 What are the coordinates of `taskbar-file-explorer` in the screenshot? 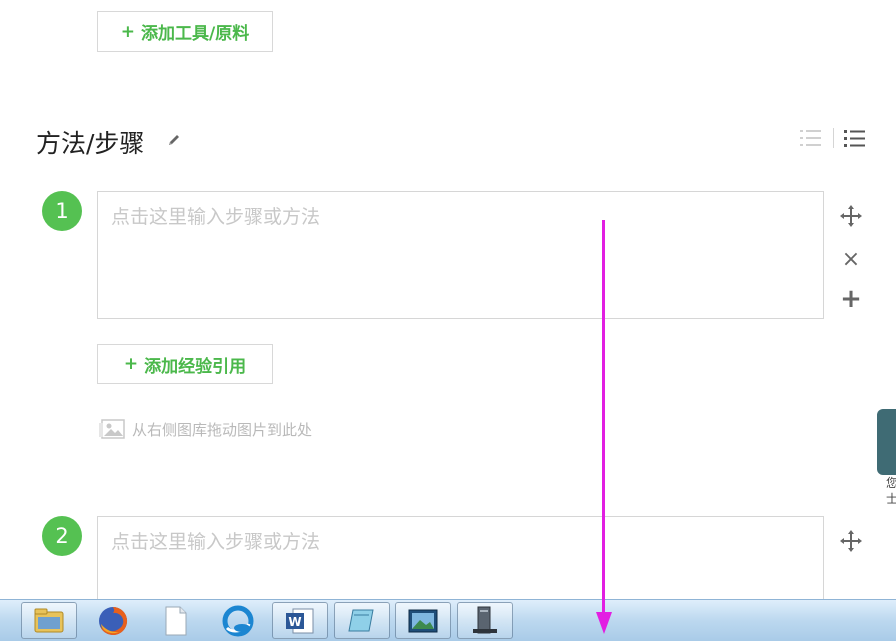 It's located at (49, 620).